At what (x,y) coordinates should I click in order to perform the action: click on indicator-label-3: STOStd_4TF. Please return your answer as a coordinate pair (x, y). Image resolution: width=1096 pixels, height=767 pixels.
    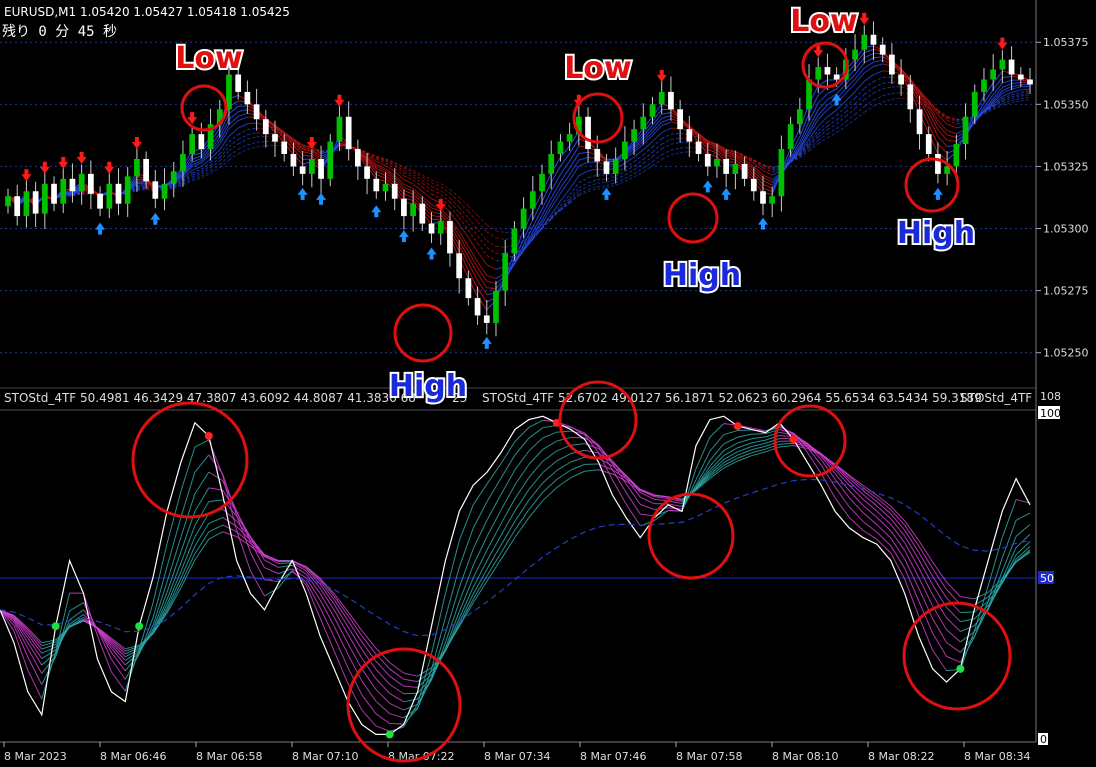
    Looking at the image, I should click on (996, 398).